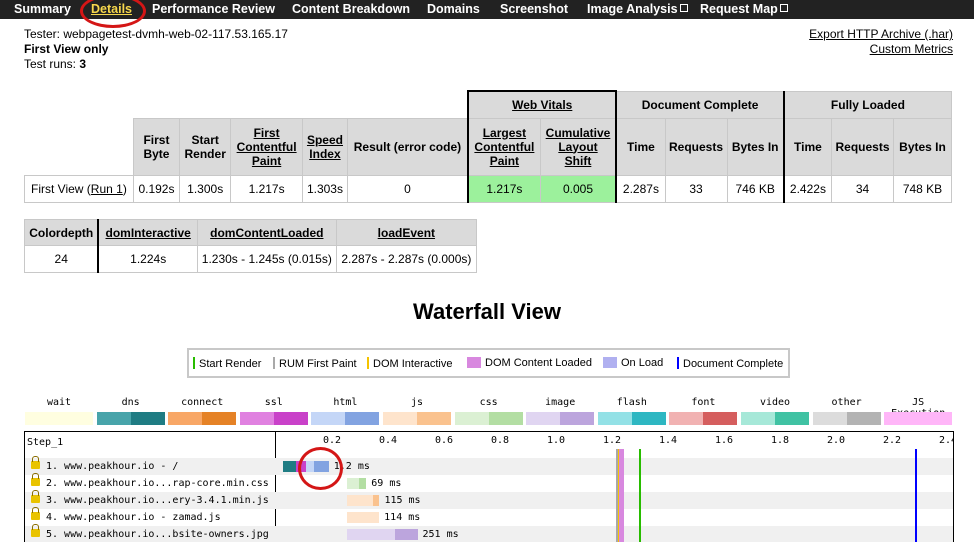 Image resolution: width=974 pixels, height=542 pixels. Describe the element at coordinates (202, 402) in the screenshot. I see `type-legend-label-connect: connect` at that location.